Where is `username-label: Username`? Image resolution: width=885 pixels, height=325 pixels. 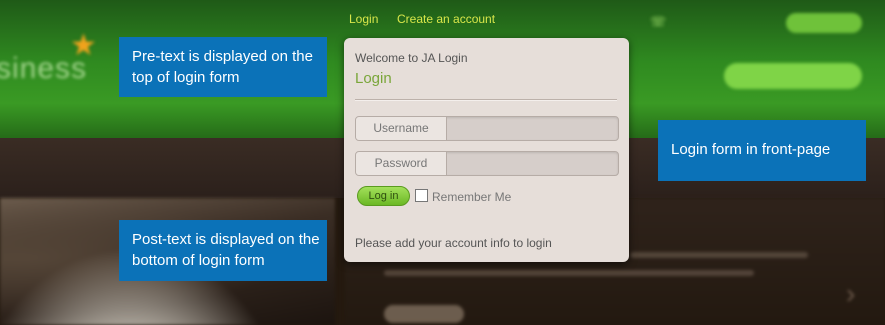
username-label: Username is located at coordinates (401, 128).